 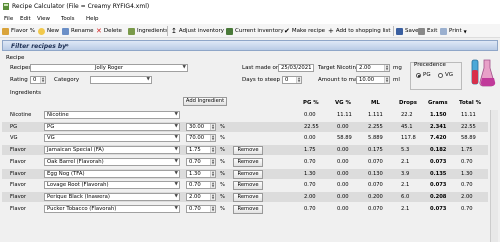 I want to click on pg-pct-value: 1.75, so click(x=310, y=150).